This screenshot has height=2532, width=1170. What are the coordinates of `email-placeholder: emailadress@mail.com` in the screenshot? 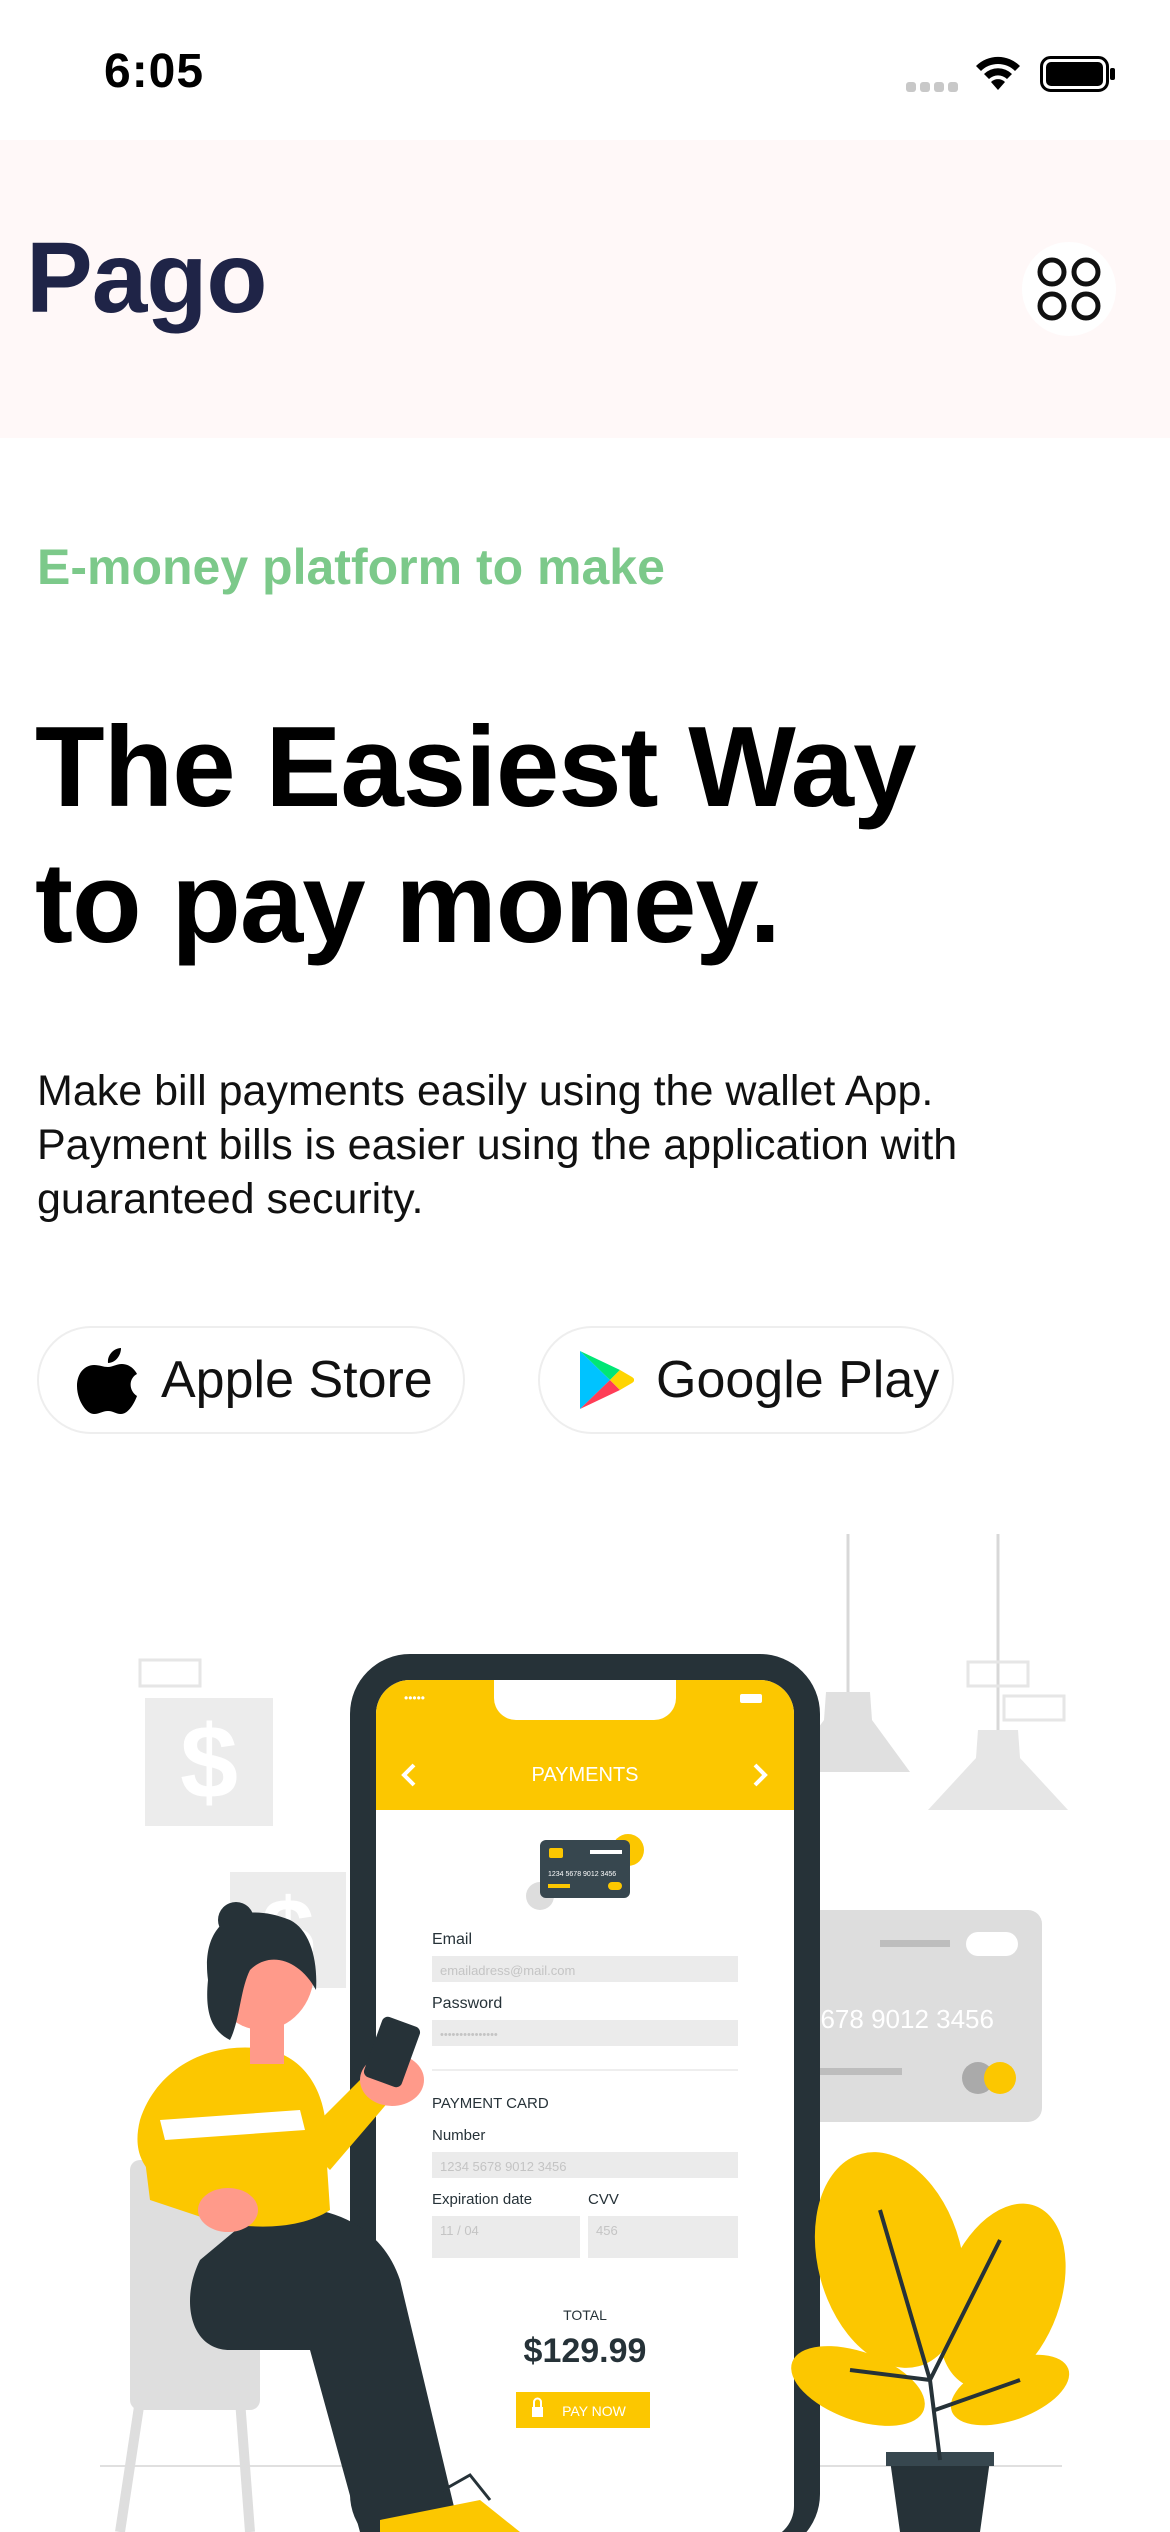 It's located at (507, 1970).